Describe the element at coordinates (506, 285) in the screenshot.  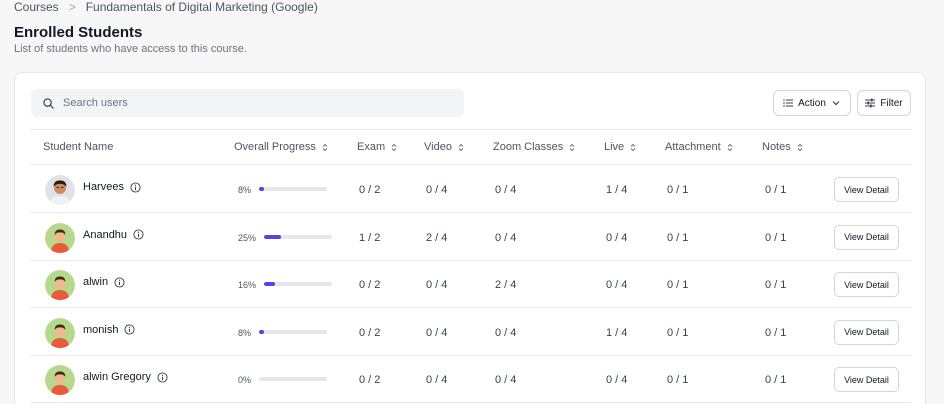
I see `zoom-classes-count: 2 / 4` at that location.